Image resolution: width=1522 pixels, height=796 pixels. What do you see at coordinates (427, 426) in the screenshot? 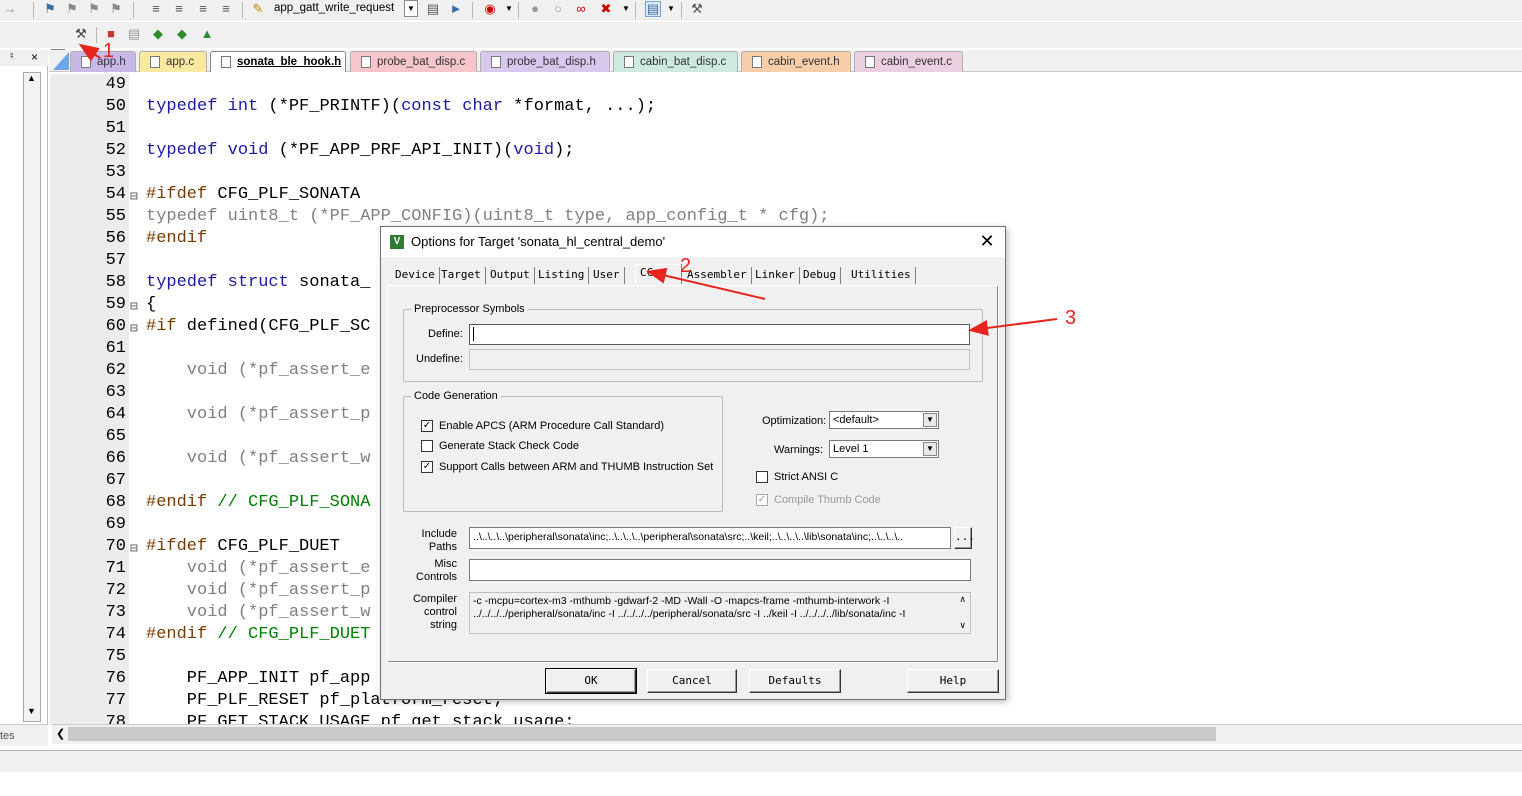
I see `apcs-checkbox: ✓` at bounding box center [427, 426].